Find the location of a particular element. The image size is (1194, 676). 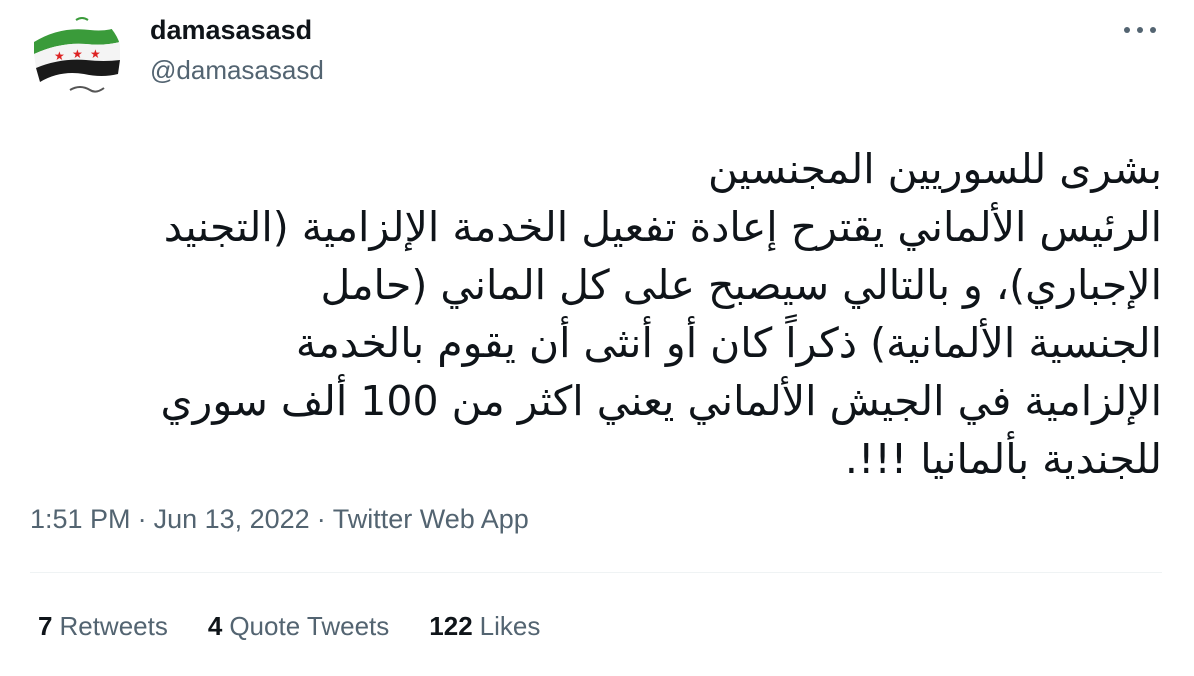

engagement-stats: 7 Retweets 4 Quote Tweets 122 Likes is located at coordinates (309, 626).